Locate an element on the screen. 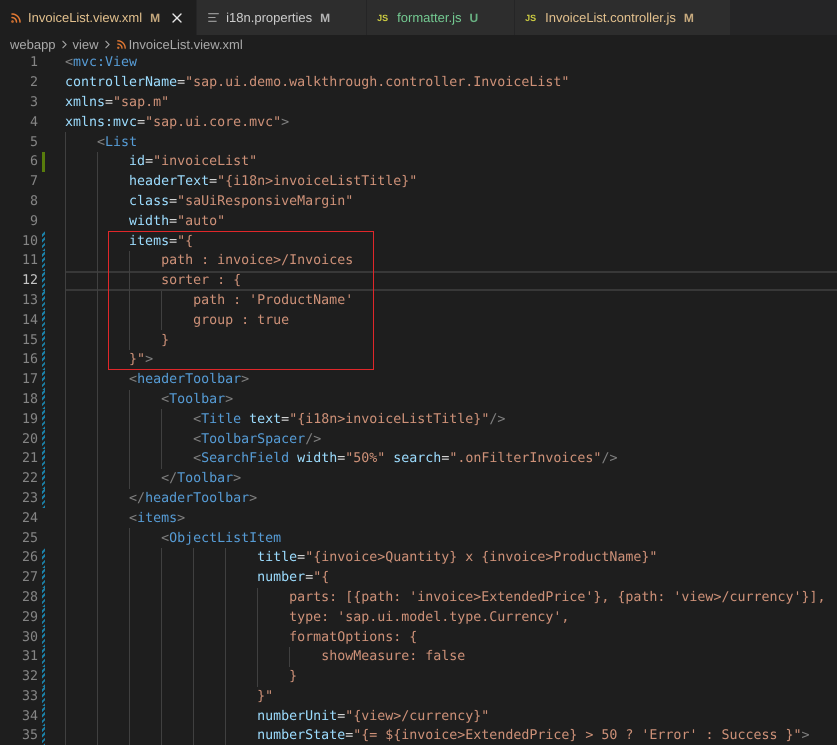 This screenshot has height=745, width=837. line-number: 34 is located at coordinates (29, 716).